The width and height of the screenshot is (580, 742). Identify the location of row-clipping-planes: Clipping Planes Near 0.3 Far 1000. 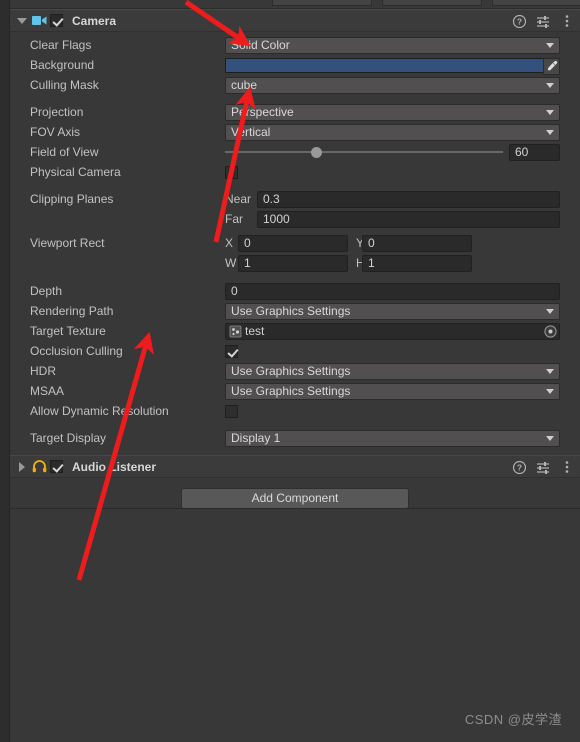
(295, 209).